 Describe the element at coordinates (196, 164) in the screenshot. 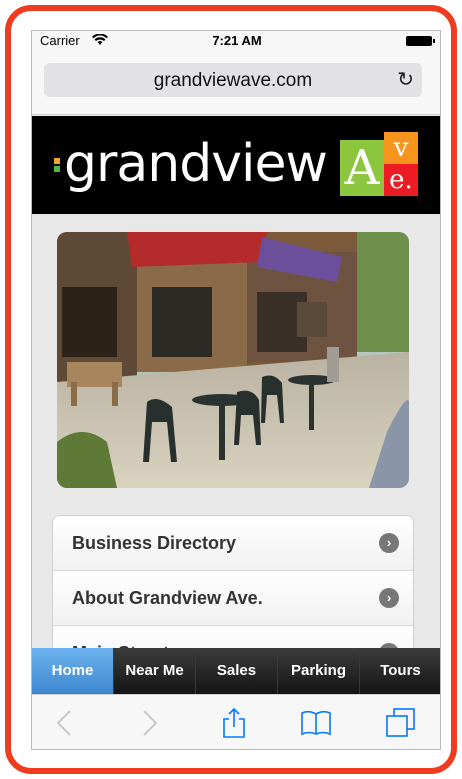

I see `logo-wordmark: grandview` at that location.